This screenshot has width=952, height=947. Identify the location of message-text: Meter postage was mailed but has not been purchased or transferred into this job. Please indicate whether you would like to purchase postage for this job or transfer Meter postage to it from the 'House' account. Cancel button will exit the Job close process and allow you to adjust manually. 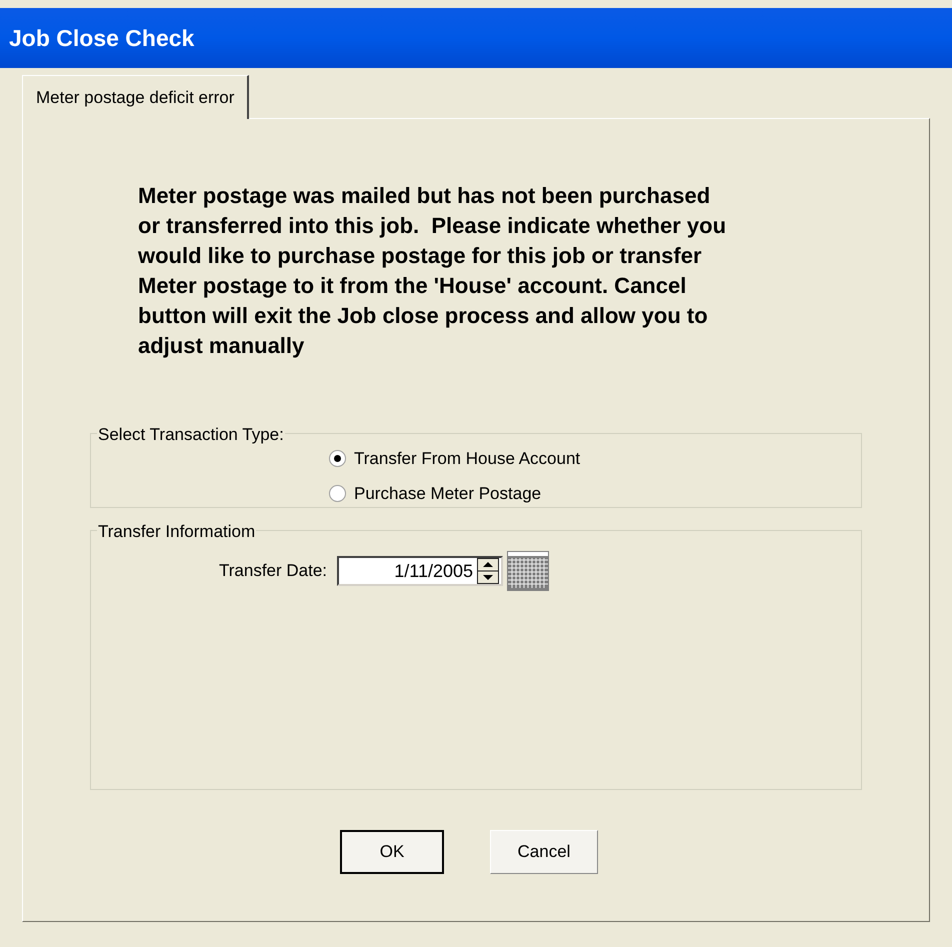
(433, 271).